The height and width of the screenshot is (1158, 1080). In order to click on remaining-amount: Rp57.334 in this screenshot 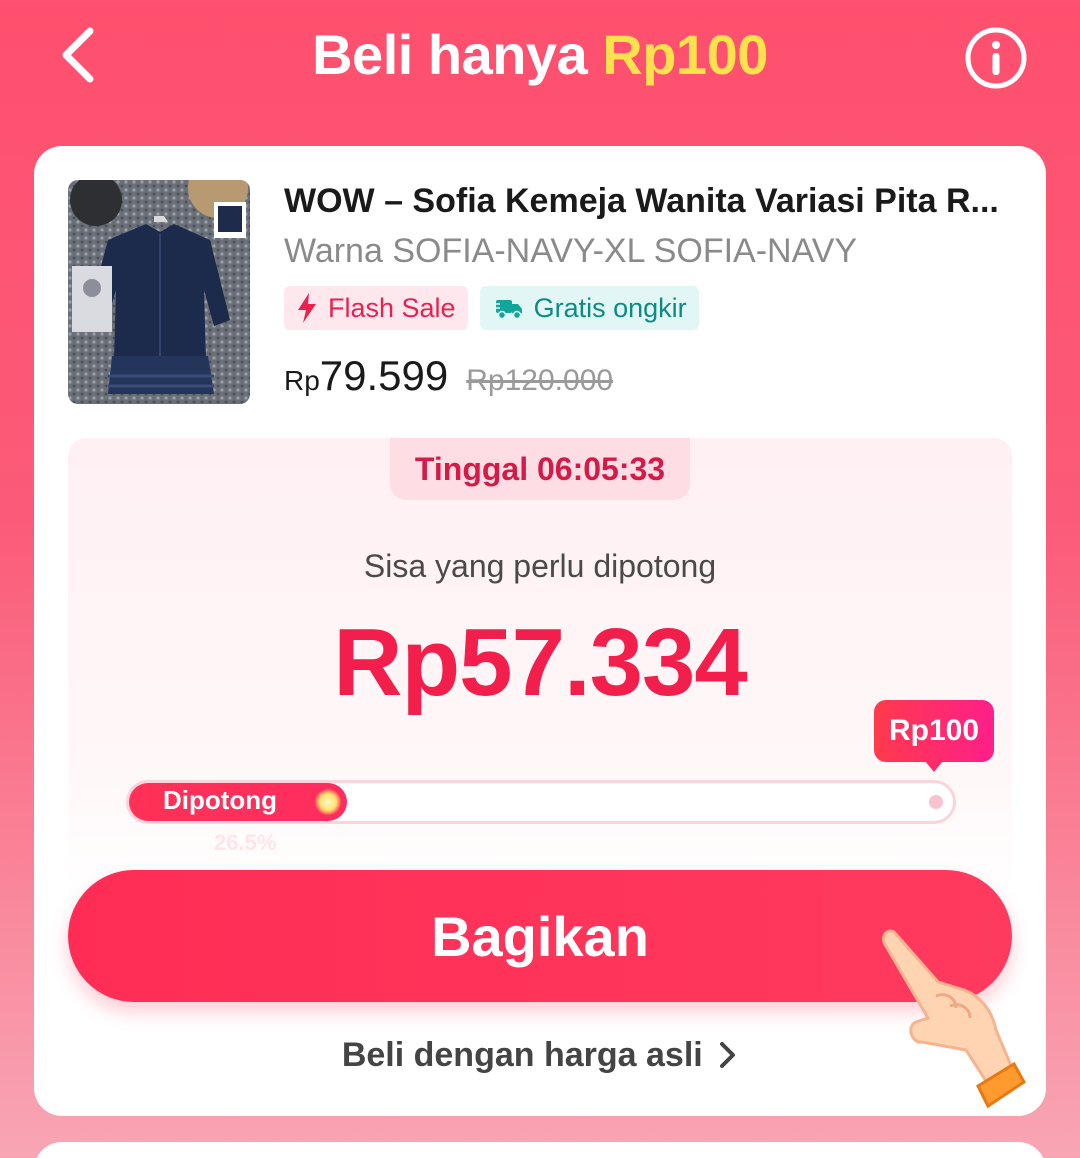, I will do `click(540, 662)`.